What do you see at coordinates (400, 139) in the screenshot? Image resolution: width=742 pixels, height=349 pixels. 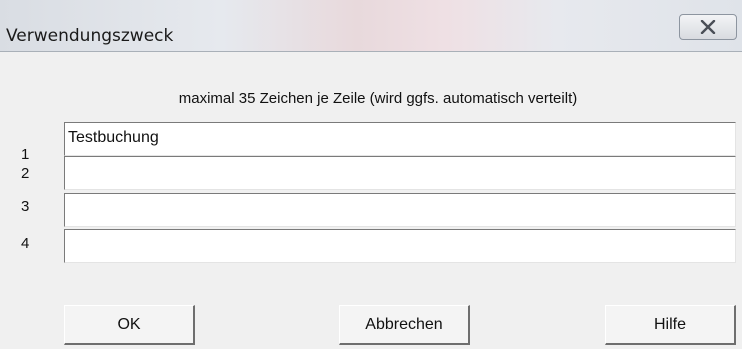 I see `purpose-line-1-input: Testbuchung` at bounding box center [400, 139].